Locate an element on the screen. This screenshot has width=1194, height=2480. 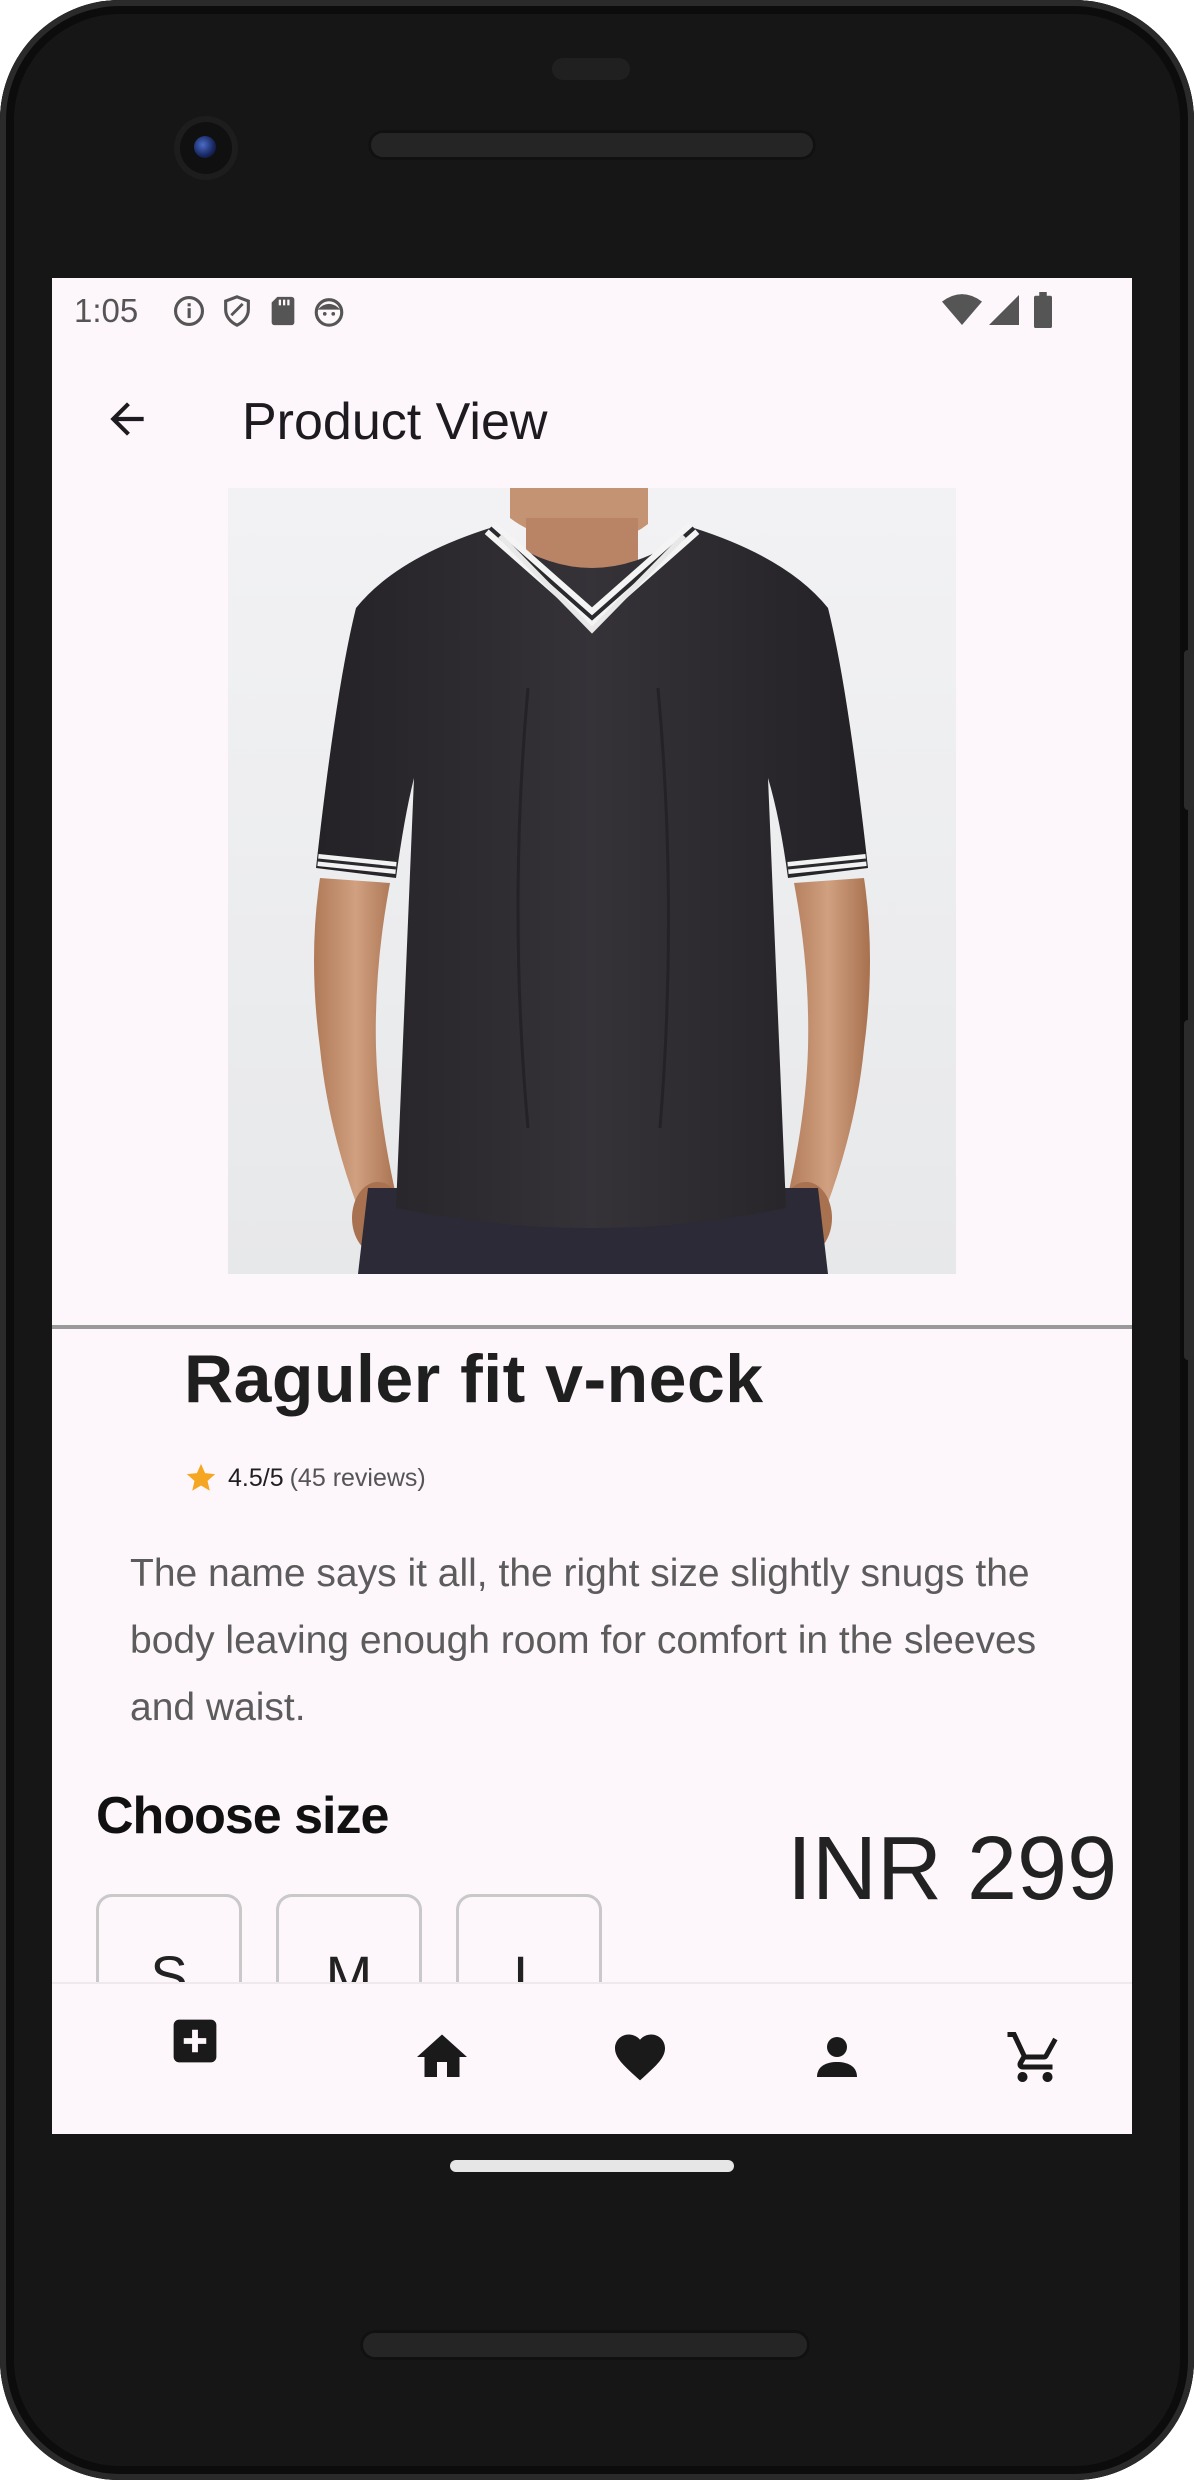
add-box-icon is located at coordinates (195, 2041).